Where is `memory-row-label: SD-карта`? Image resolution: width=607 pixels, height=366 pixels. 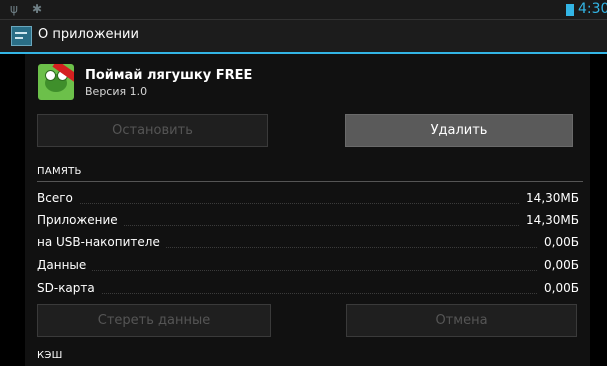
memory-row-label: SD-карта is located at coordinates (69, 288).